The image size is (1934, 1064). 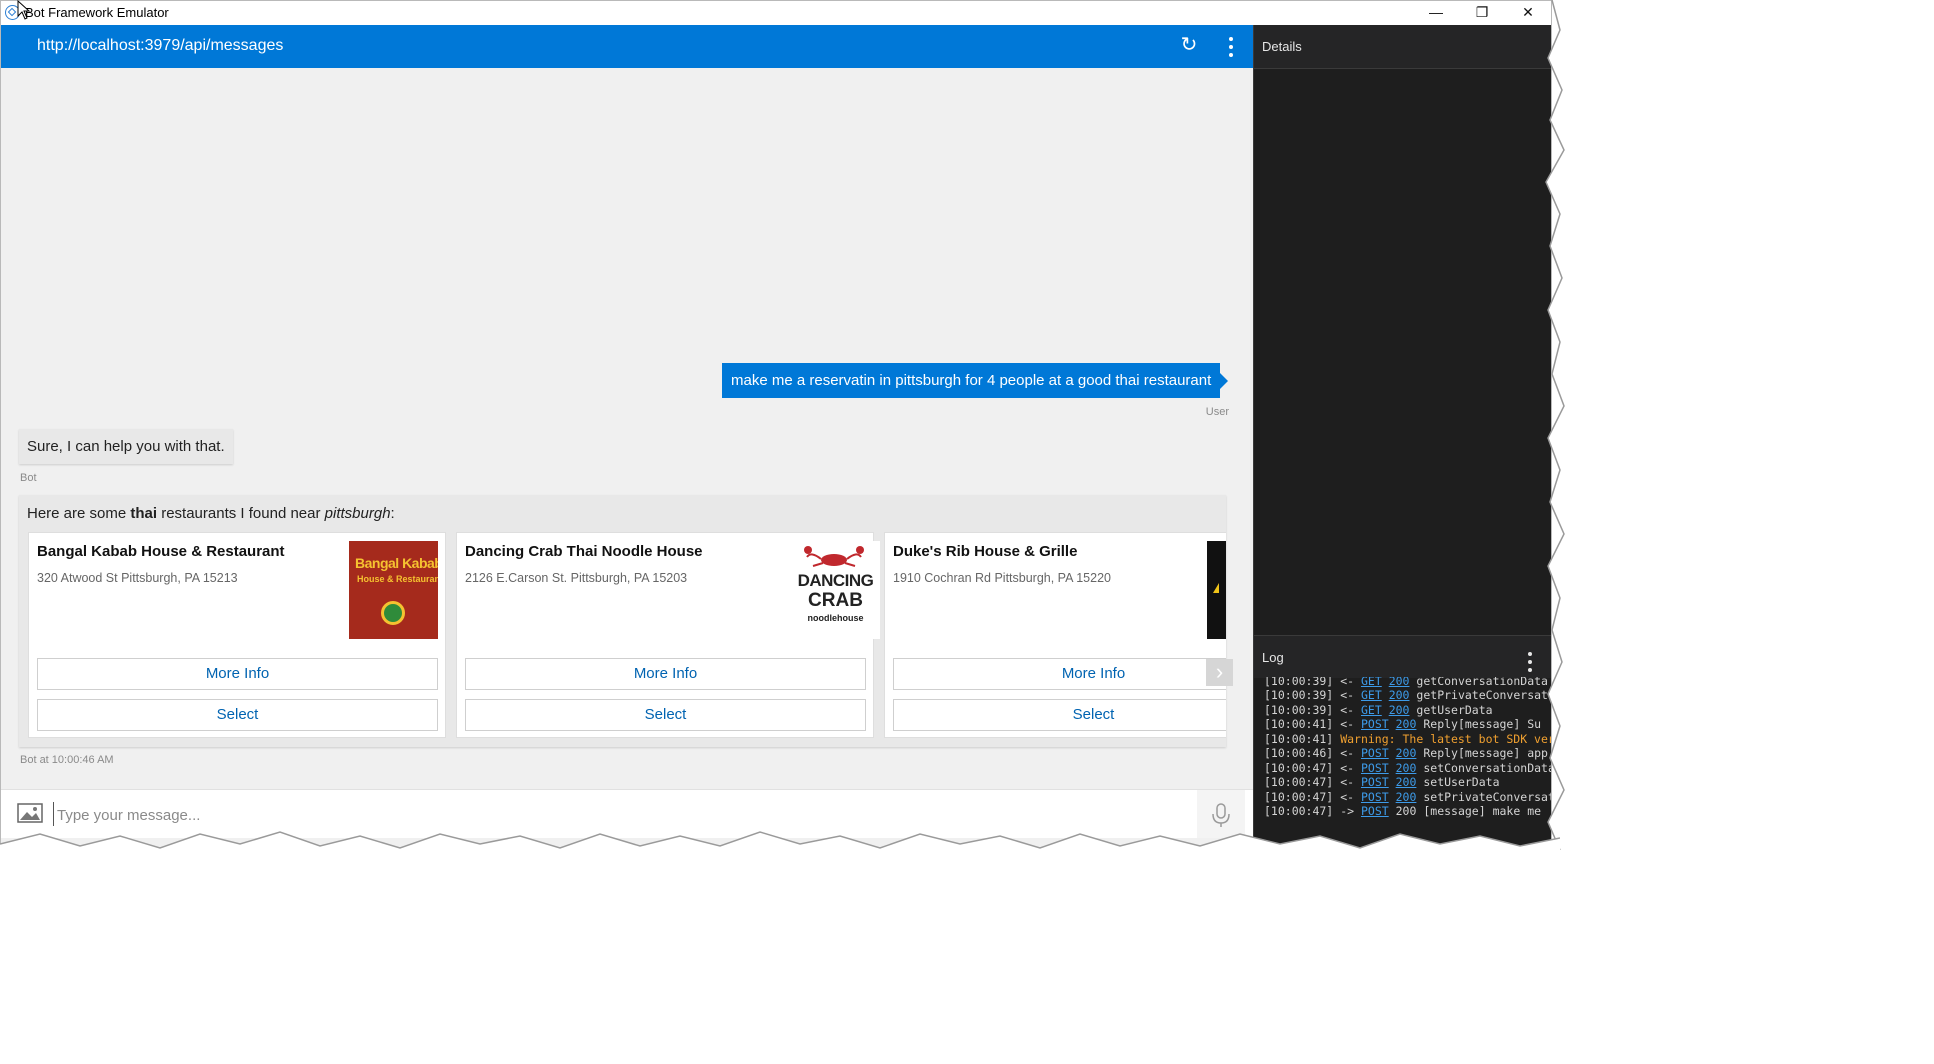 I want to click on text-cursor, so click(x=53, y=814).